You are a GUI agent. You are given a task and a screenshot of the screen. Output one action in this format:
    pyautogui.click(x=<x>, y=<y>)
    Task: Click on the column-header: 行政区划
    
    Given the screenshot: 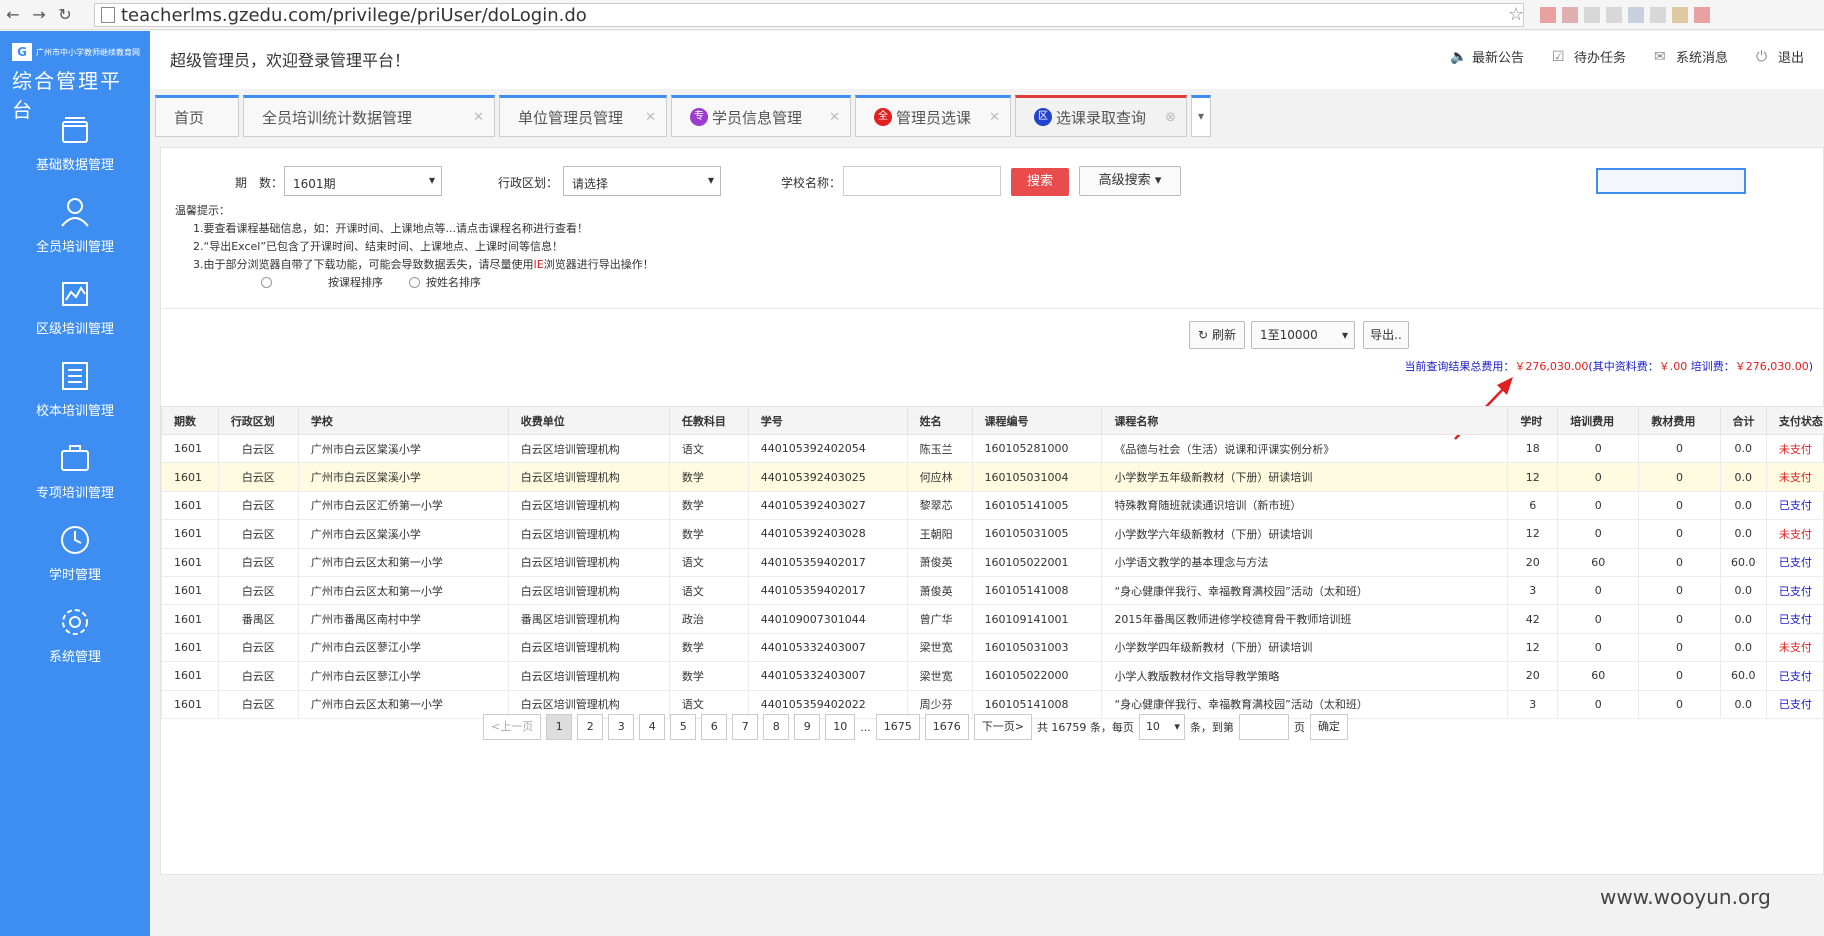 What is the action you would take?
    pyautogui.click(x=258, y=420)
    